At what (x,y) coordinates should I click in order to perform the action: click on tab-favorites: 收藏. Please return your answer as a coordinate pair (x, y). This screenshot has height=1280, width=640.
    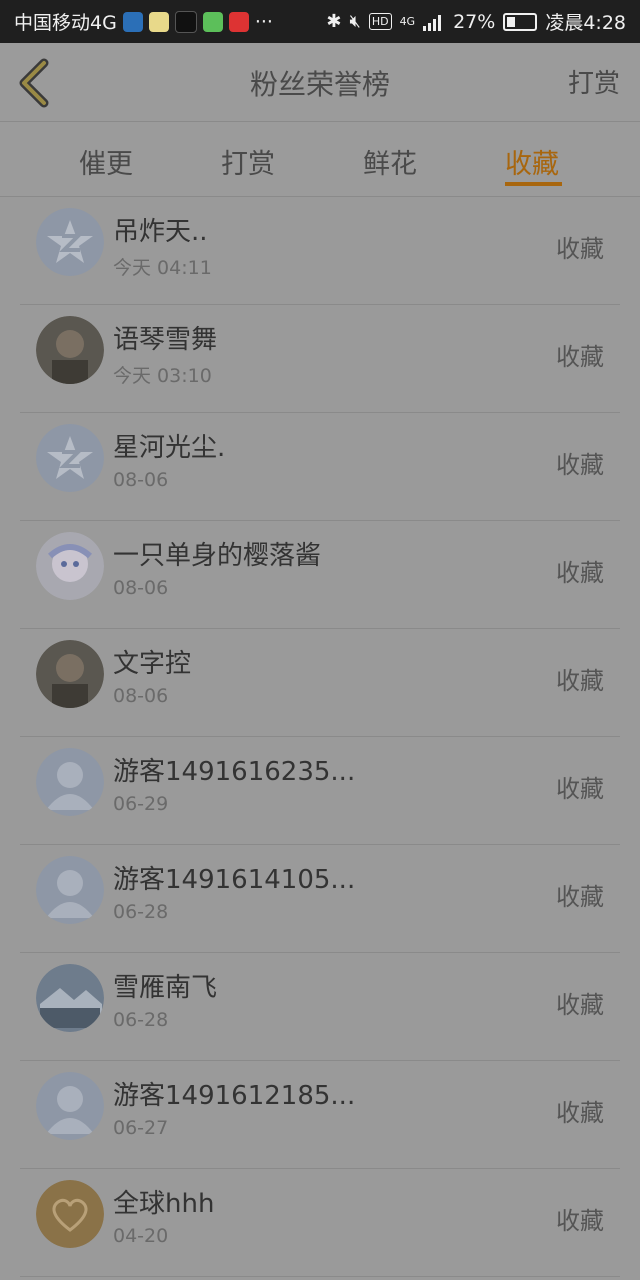
    Looking at the image, I should click on (532, 161).